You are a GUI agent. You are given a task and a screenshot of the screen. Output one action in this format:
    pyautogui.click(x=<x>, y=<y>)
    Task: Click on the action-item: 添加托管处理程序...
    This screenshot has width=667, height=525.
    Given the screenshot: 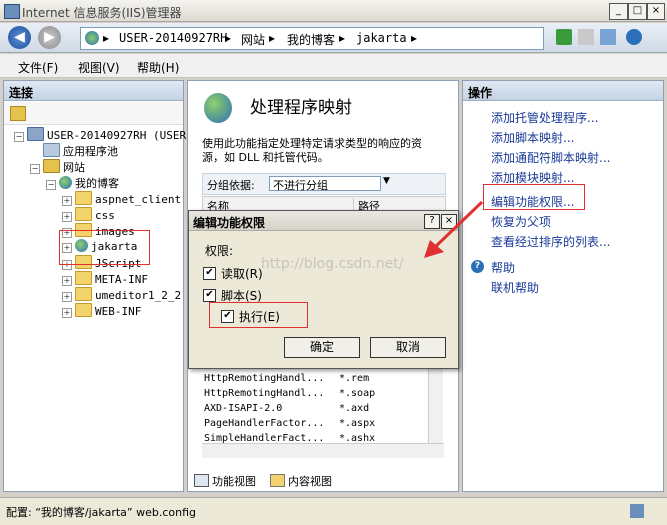 What is the action you would take?
    pyautogui.click(x=544, y=117)
    